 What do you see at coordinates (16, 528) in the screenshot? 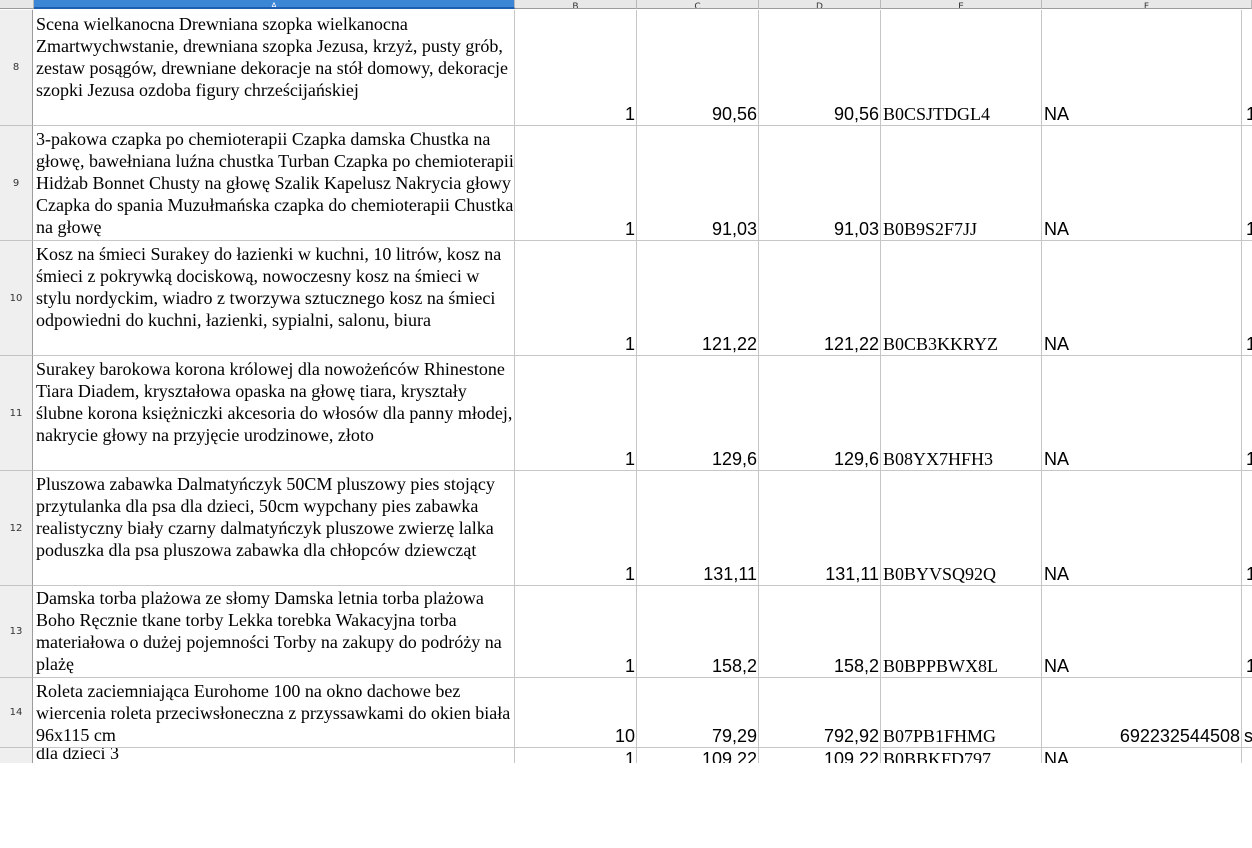
I see `row-header: 12` at bounding box center [16, 528].